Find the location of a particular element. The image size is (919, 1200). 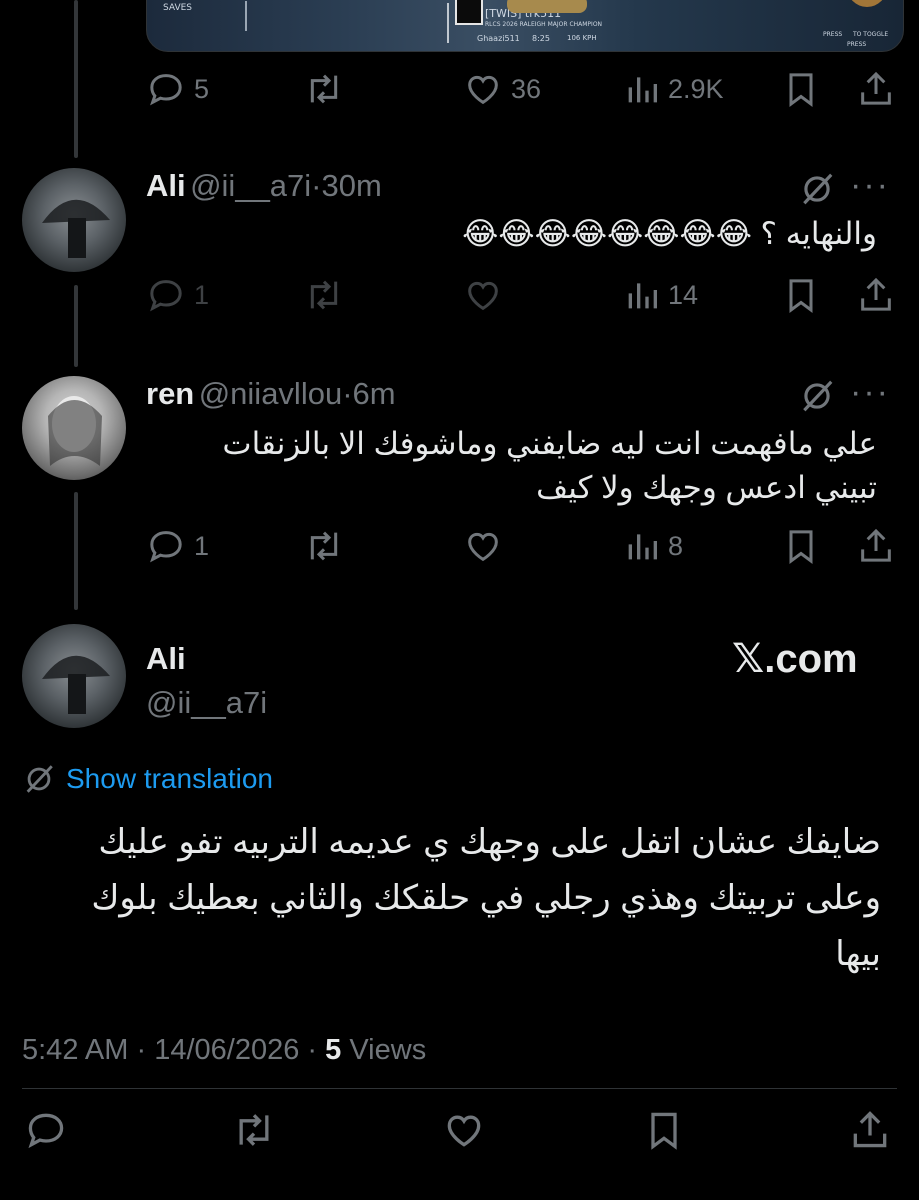

views-button: 2.9K is located at coordinates (674, 89).